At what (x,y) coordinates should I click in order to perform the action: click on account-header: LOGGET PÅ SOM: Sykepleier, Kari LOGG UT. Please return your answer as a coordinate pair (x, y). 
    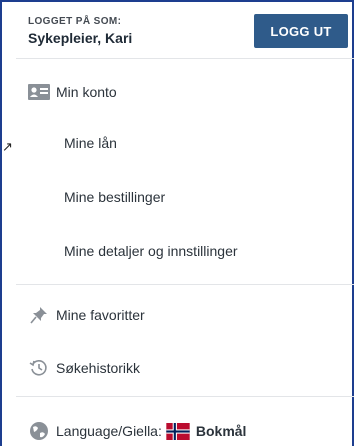
    Looking at the image, I should click on (191, 35).